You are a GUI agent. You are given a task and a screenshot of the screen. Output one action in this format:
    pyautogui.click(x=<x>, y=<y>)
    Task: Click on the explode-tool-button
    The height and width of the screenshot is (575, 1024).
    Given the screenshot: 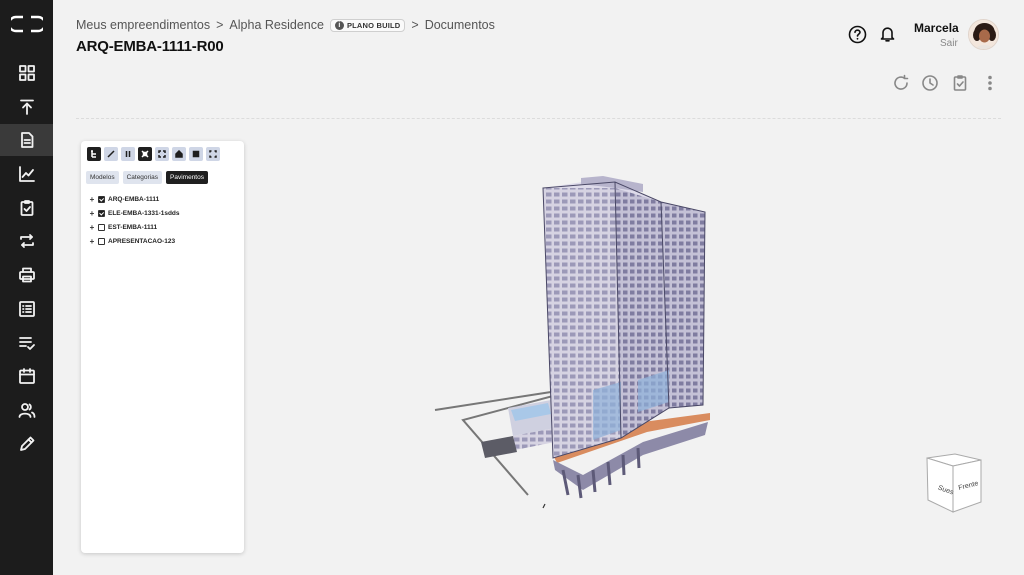 What is the action you would take?
    pyautogui.click(x=145, y=154)
    